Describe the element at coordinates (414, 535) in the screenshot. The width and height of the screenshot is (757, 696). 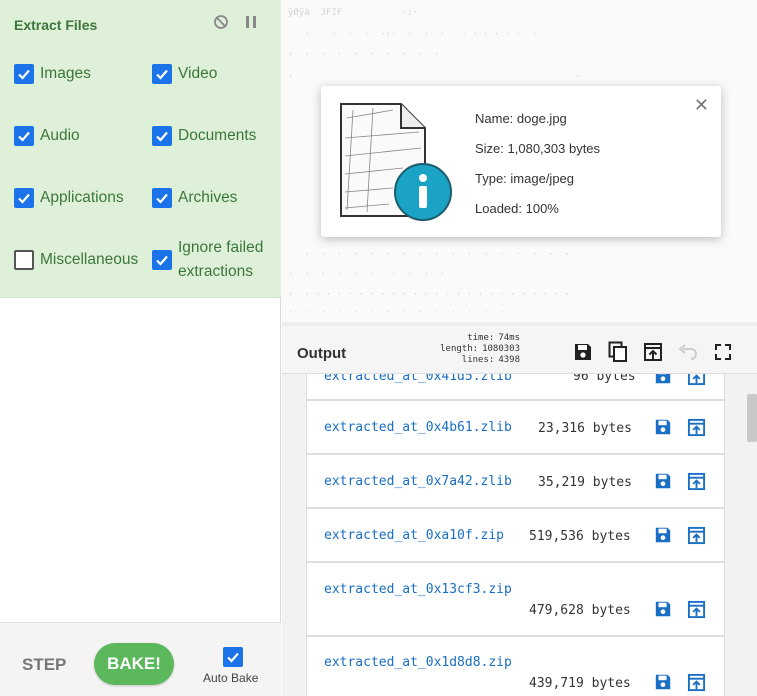
I see `file-link: extracted_at_0xa10f.zip` at that location.